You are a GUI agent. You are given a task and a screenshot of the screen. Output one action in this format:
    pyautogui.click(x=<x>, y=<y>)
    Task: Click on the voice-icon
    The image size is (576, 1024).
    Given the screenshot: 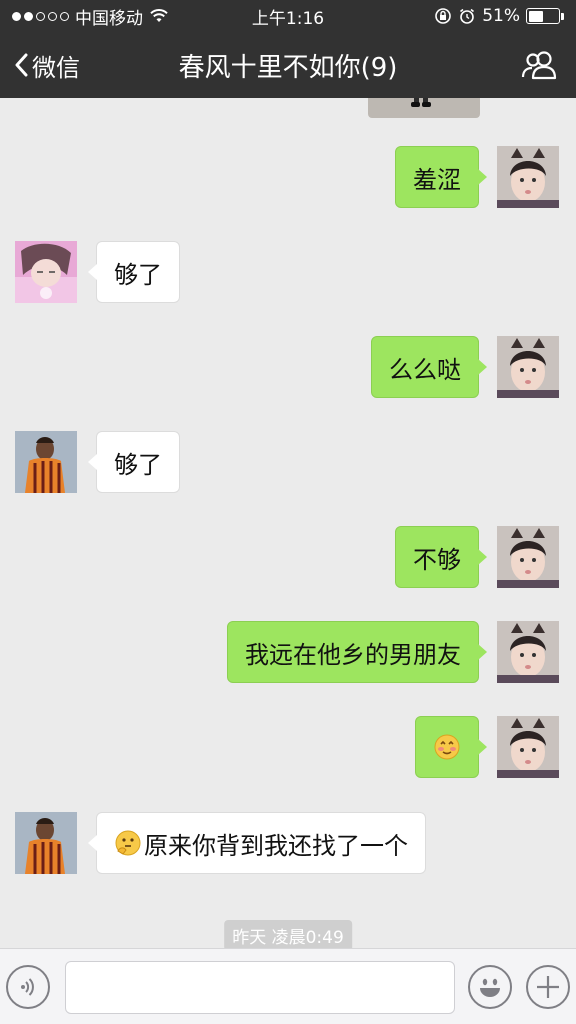 What is the action you would take?
    pyautogui.click(x=27, y=987)
    